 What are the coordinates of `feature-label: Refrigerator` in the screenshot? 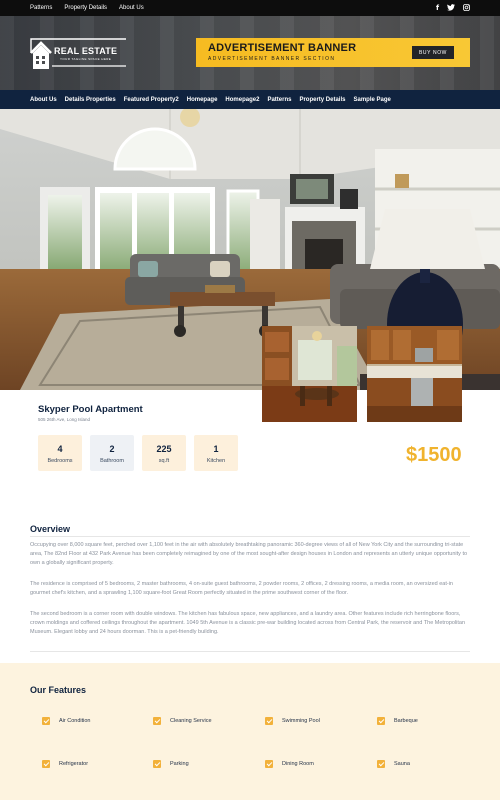 It's located at (74, 764).